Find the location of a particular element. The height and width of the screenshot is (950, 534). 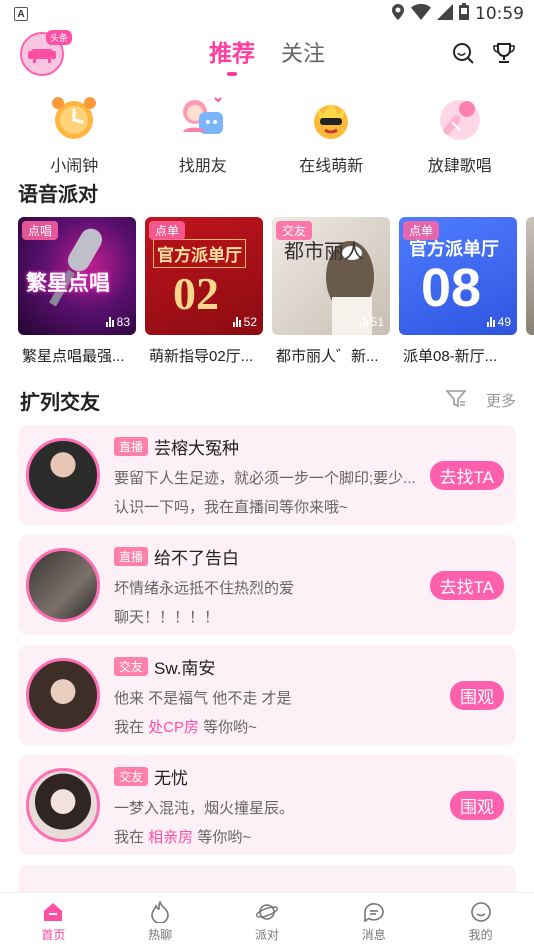

room-link: 相亲房 is located at coordinates (170, 837).